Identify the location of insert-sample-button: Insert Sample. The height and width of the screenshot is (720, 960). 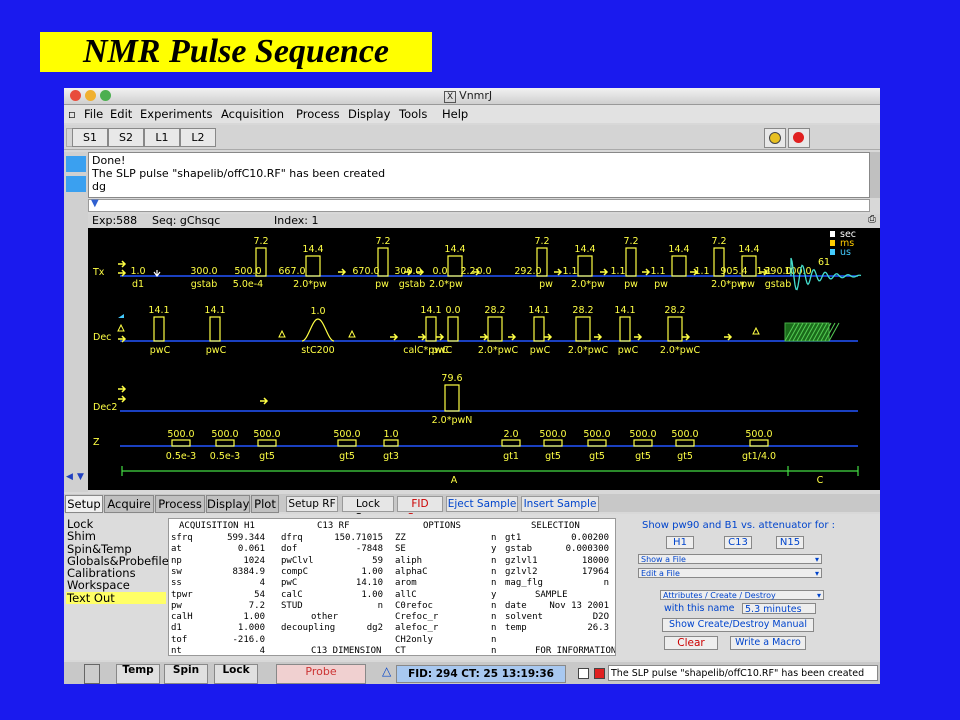
(560, 504).